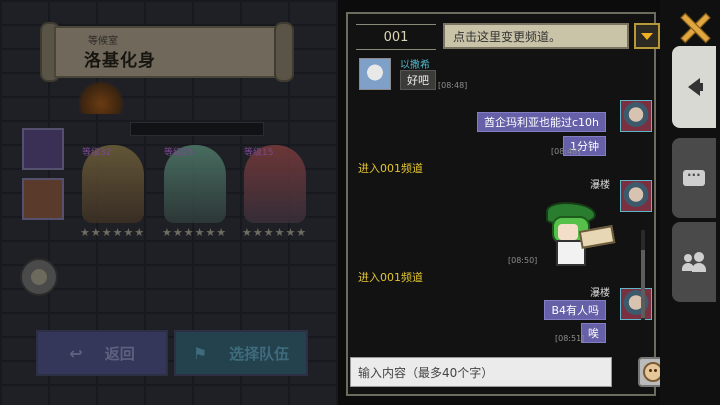 This screenshot has width=720, height=405. What do you see at coordinates (259, 153) in the screenshot?
I see `hero-level-3: 等级15` at bounding box center [259, 153].